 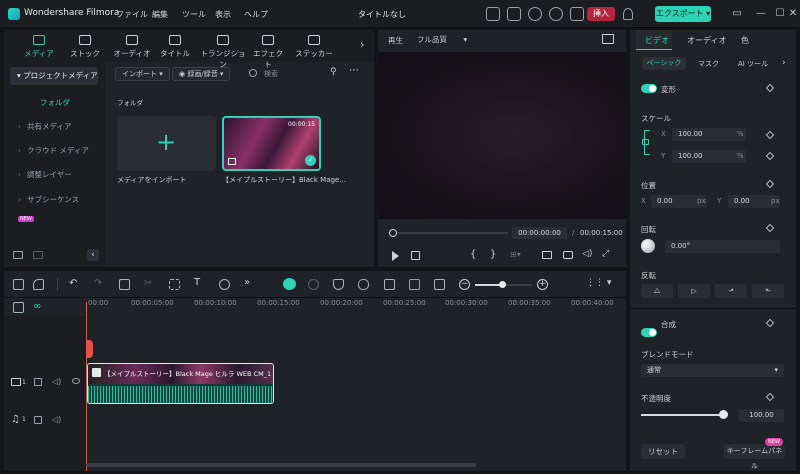 I want to click on export-button: エクスポート ▾, so click(x=683, y=14).